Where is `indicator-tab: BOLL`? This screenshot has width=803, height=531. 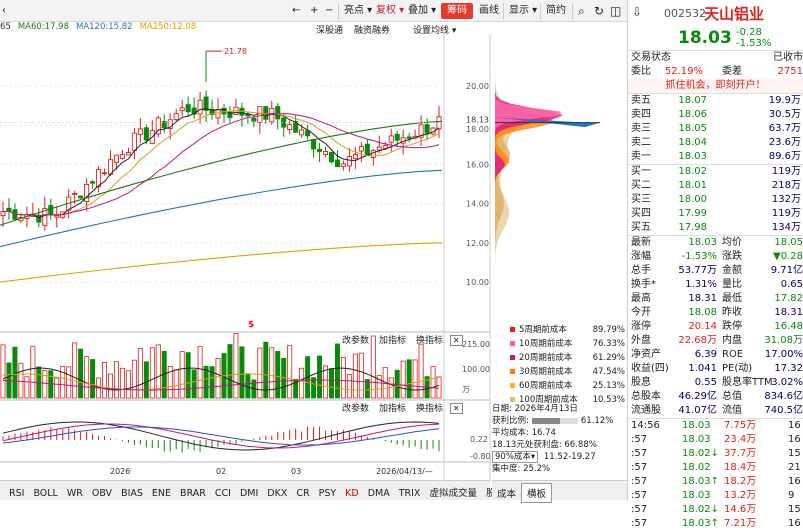 indicator-tab: BOLL is located at coordinates (45, 491).